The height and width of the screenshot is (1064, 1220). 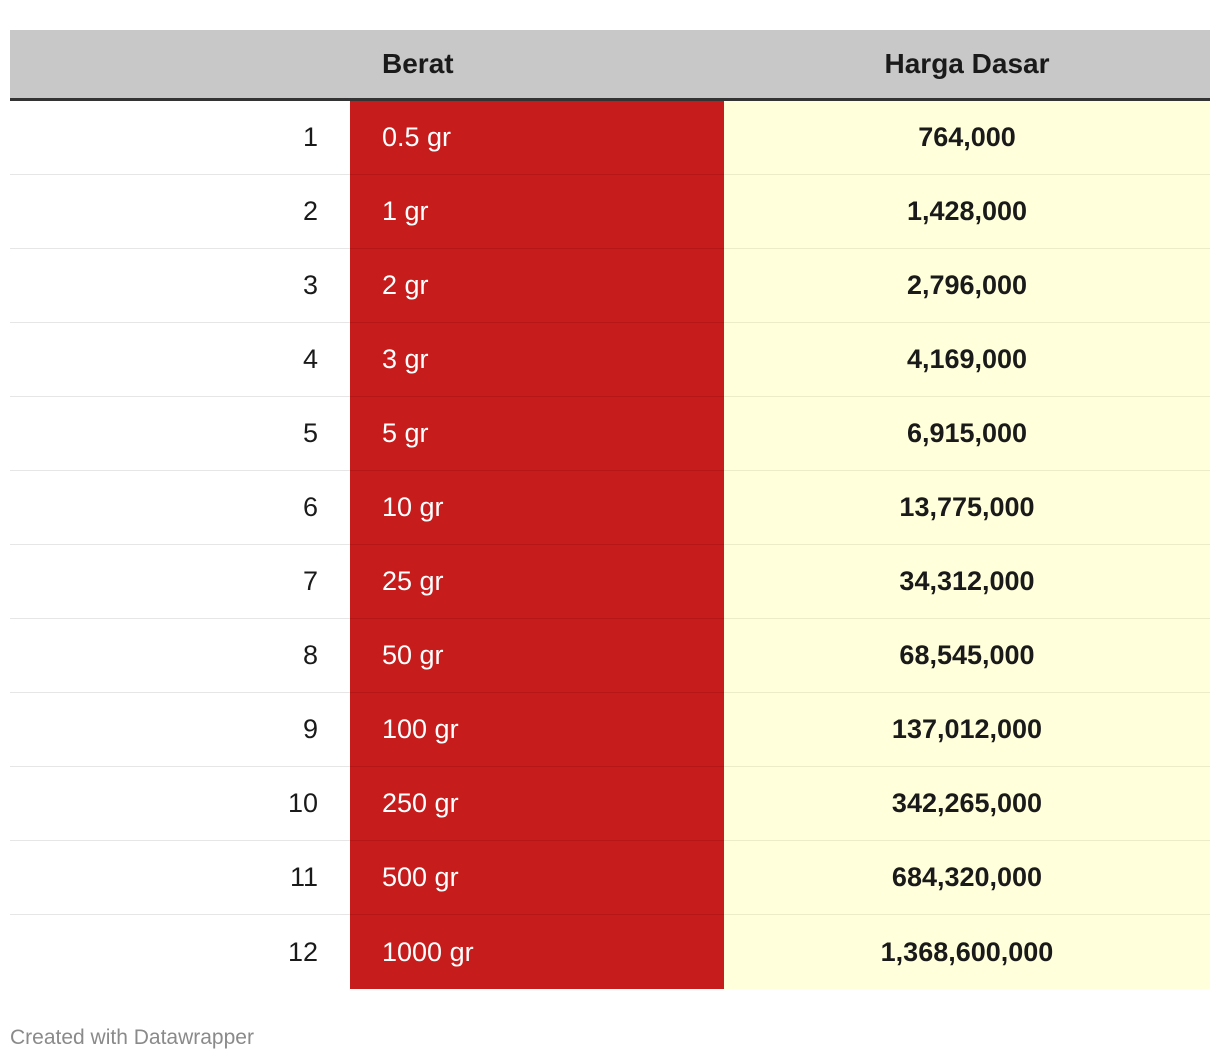 I want to click on row-number-cell: 12, so click(x=180, y=951).